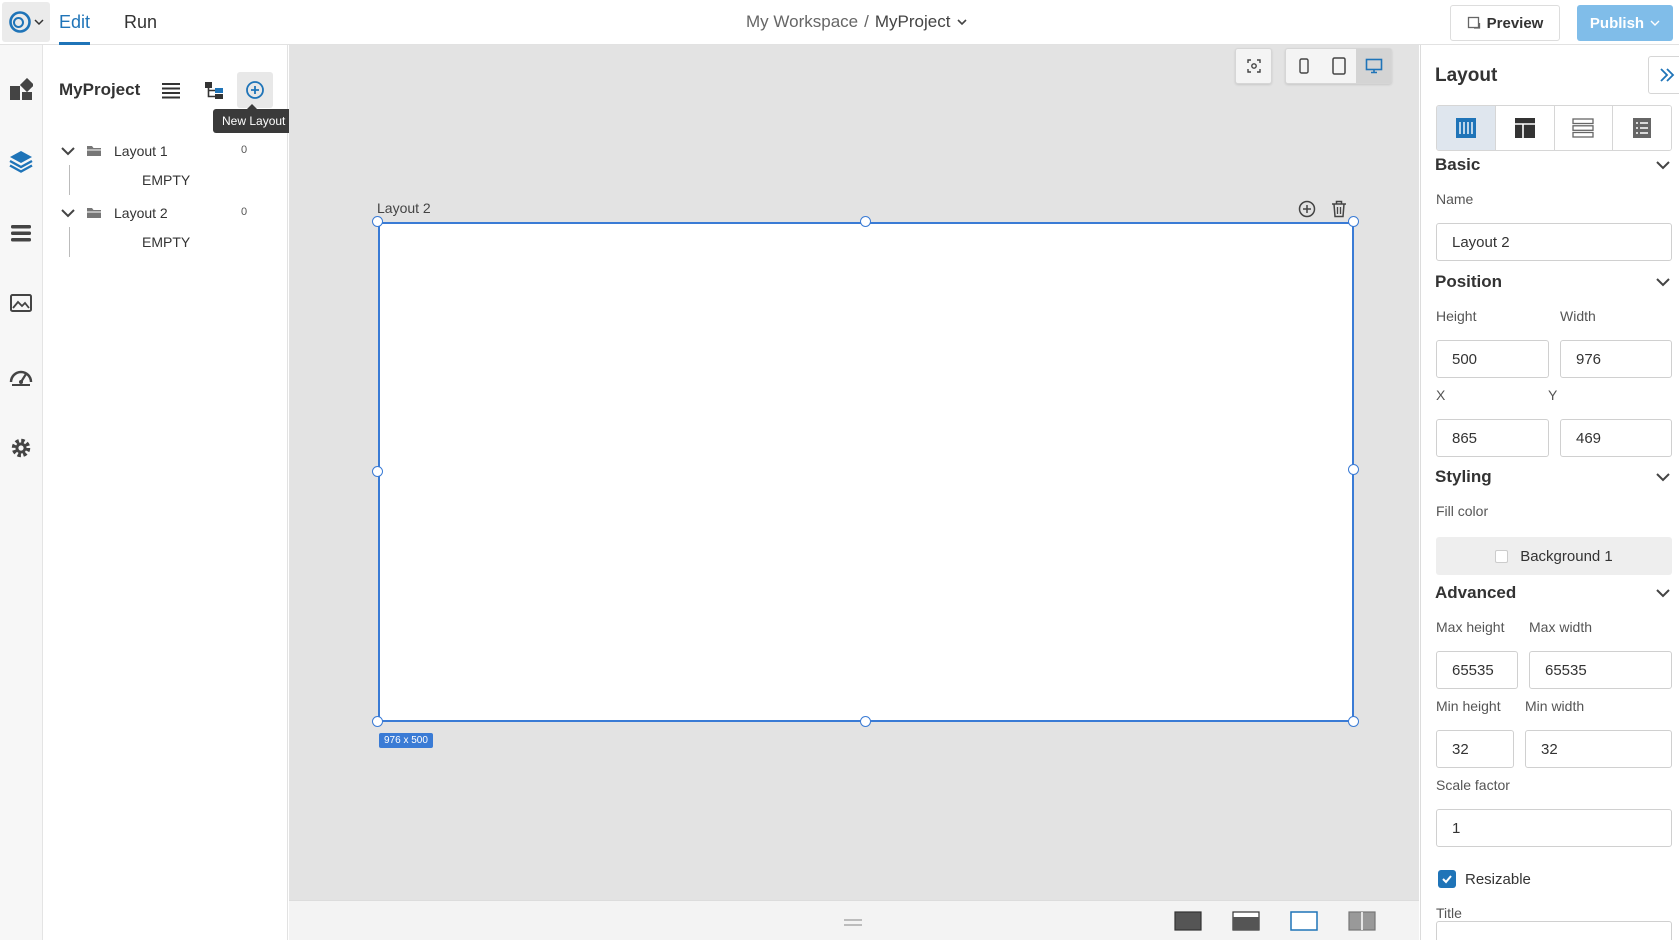 This screenshot has width=1679, height=940. Describe the element at coordinates (1475, 749) in the screenshot. I see `min-height-field: 32` at that location.